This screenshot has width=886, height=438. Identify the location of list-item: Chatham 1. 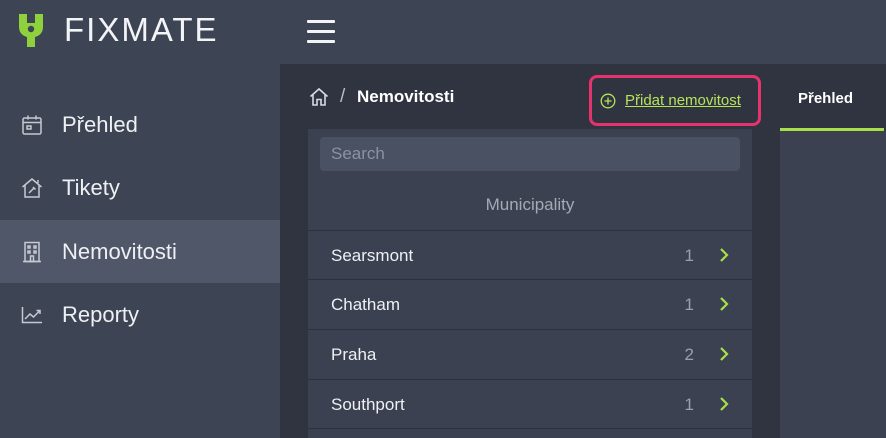
(530, 303).